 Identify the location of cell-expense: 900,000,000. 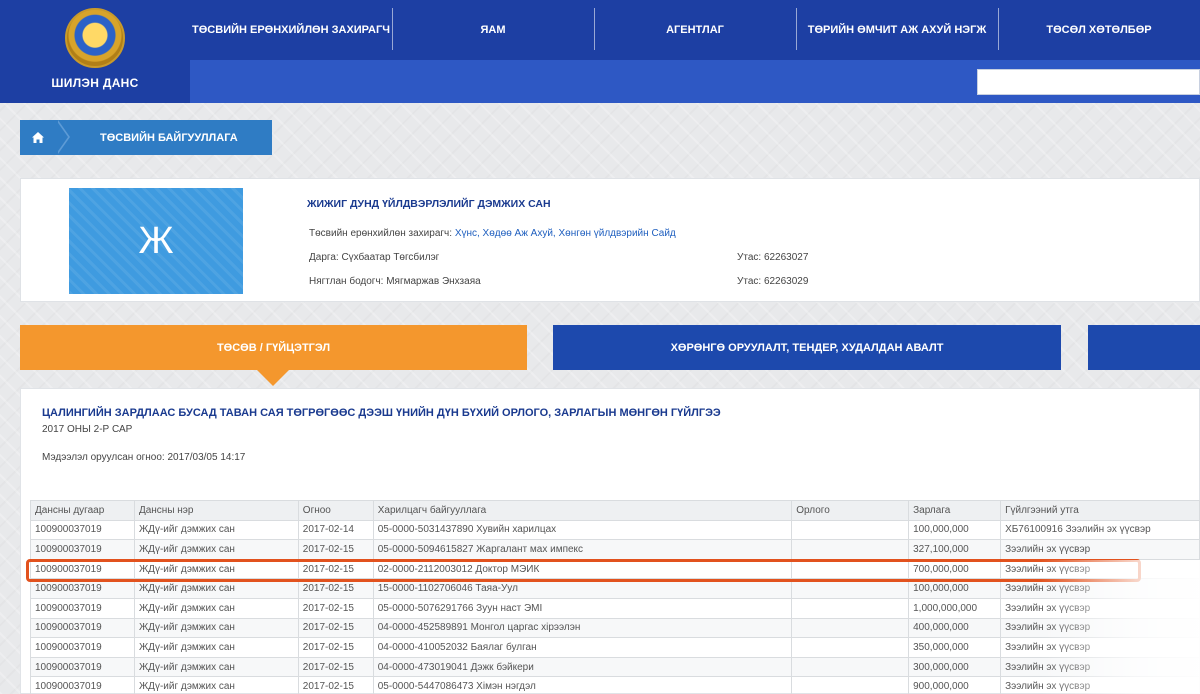
(955, 685).